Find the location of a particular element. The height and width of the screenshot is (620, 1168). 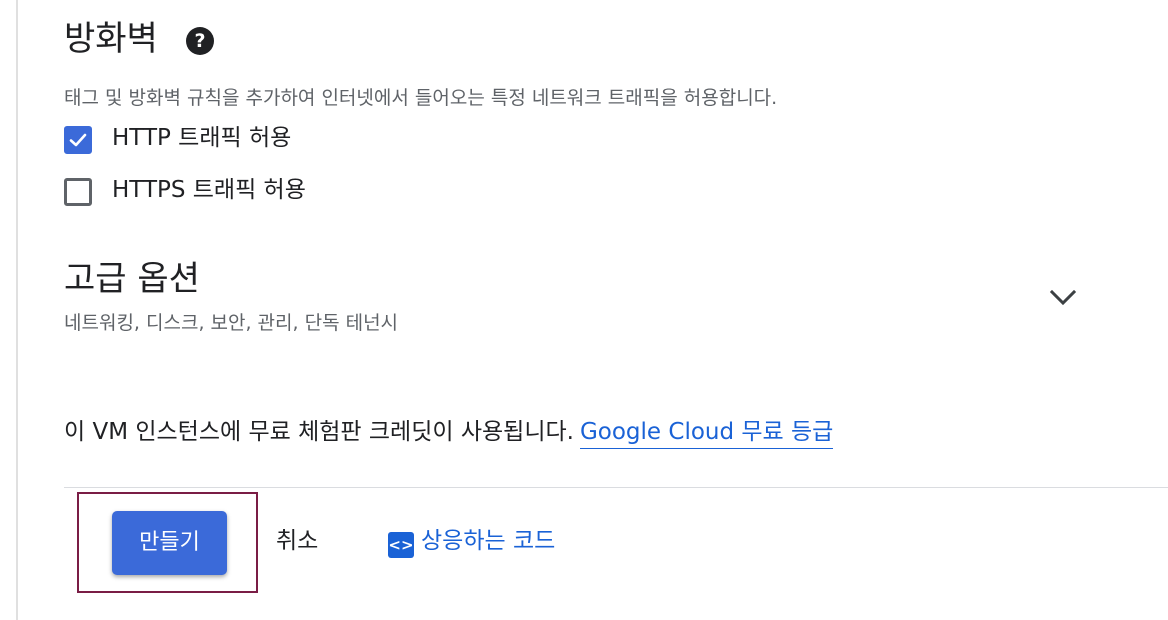

cancel-button: 취소 is located at coordinates (297, 541).